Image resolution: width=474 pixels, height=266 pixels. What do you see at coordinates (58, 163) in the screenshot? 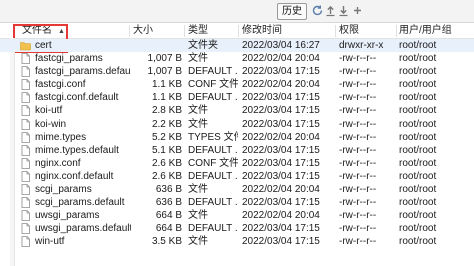
I see `file-name: nginx.conf` at bounding box center [58, 163].